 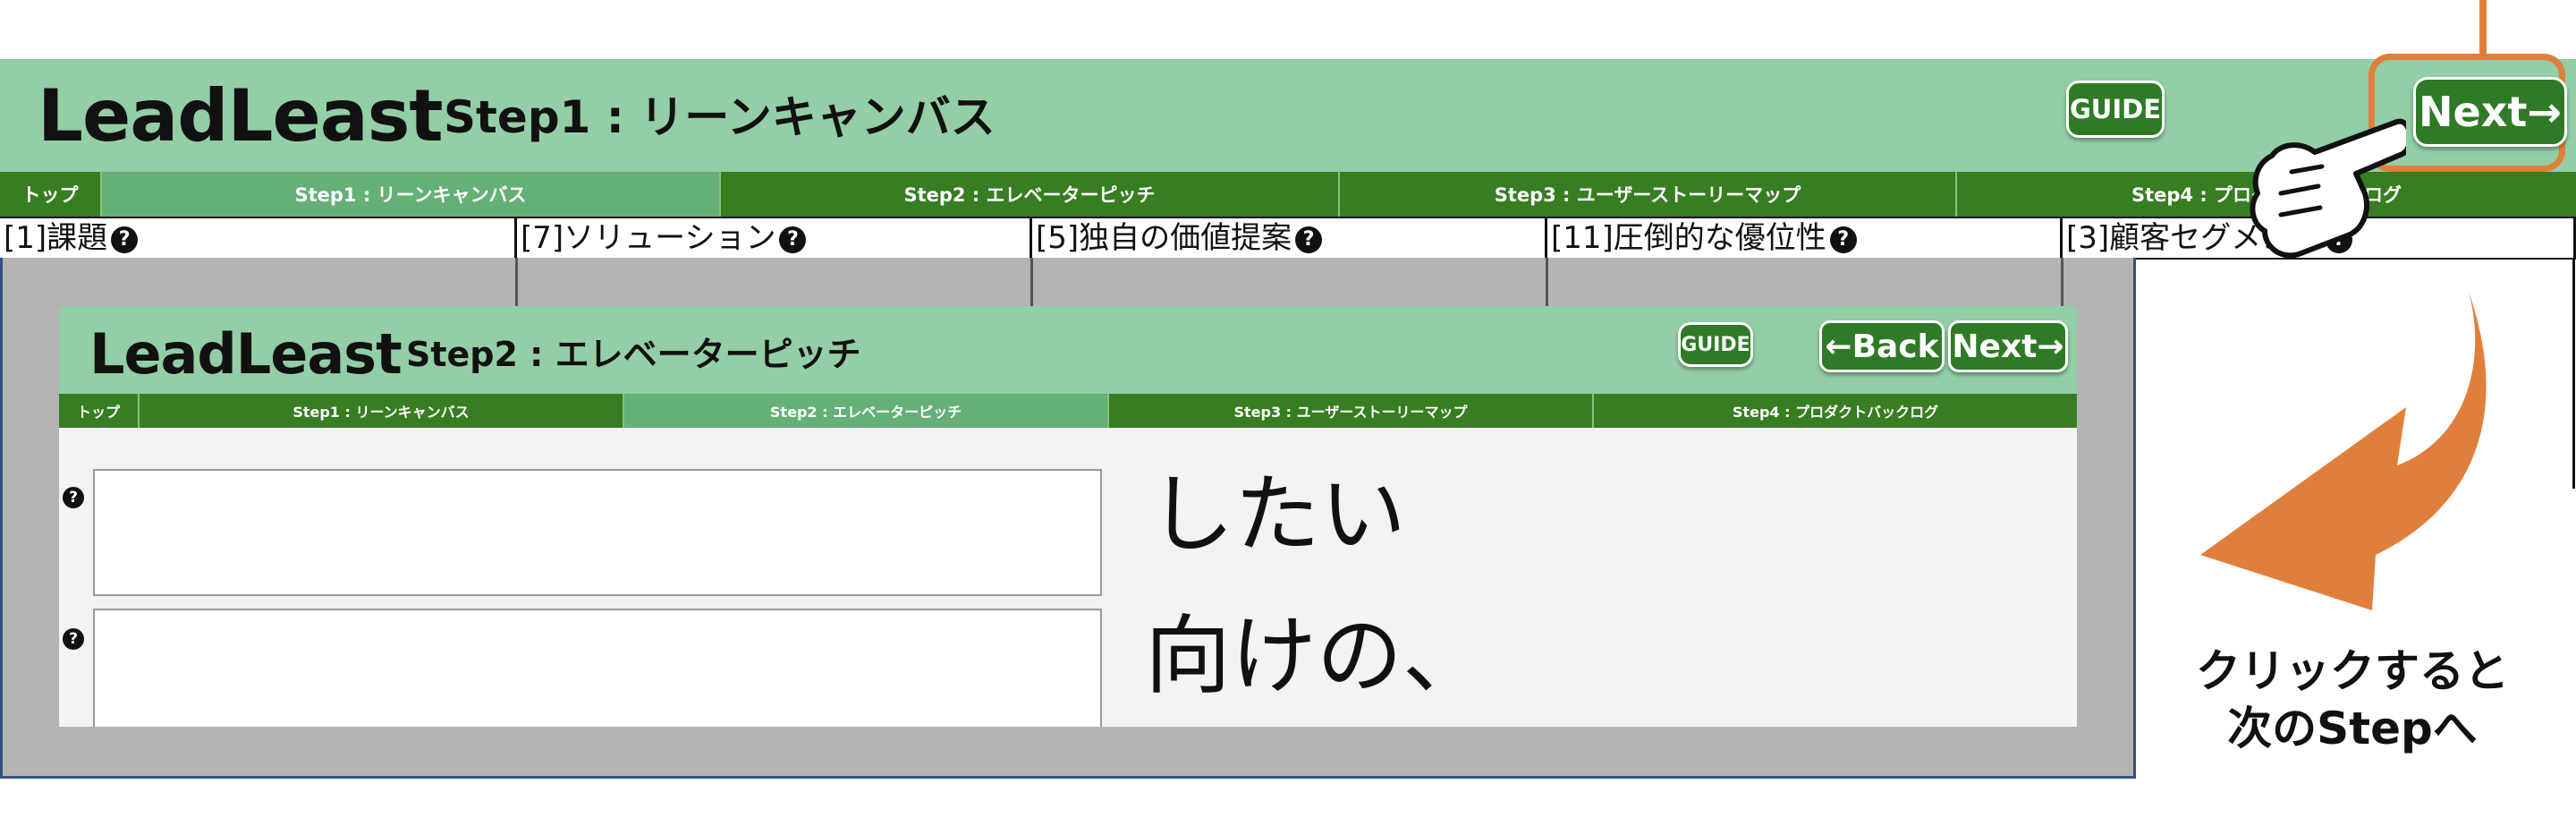 I want to click on back-button: ←Back, so click(x=1882, y=346).